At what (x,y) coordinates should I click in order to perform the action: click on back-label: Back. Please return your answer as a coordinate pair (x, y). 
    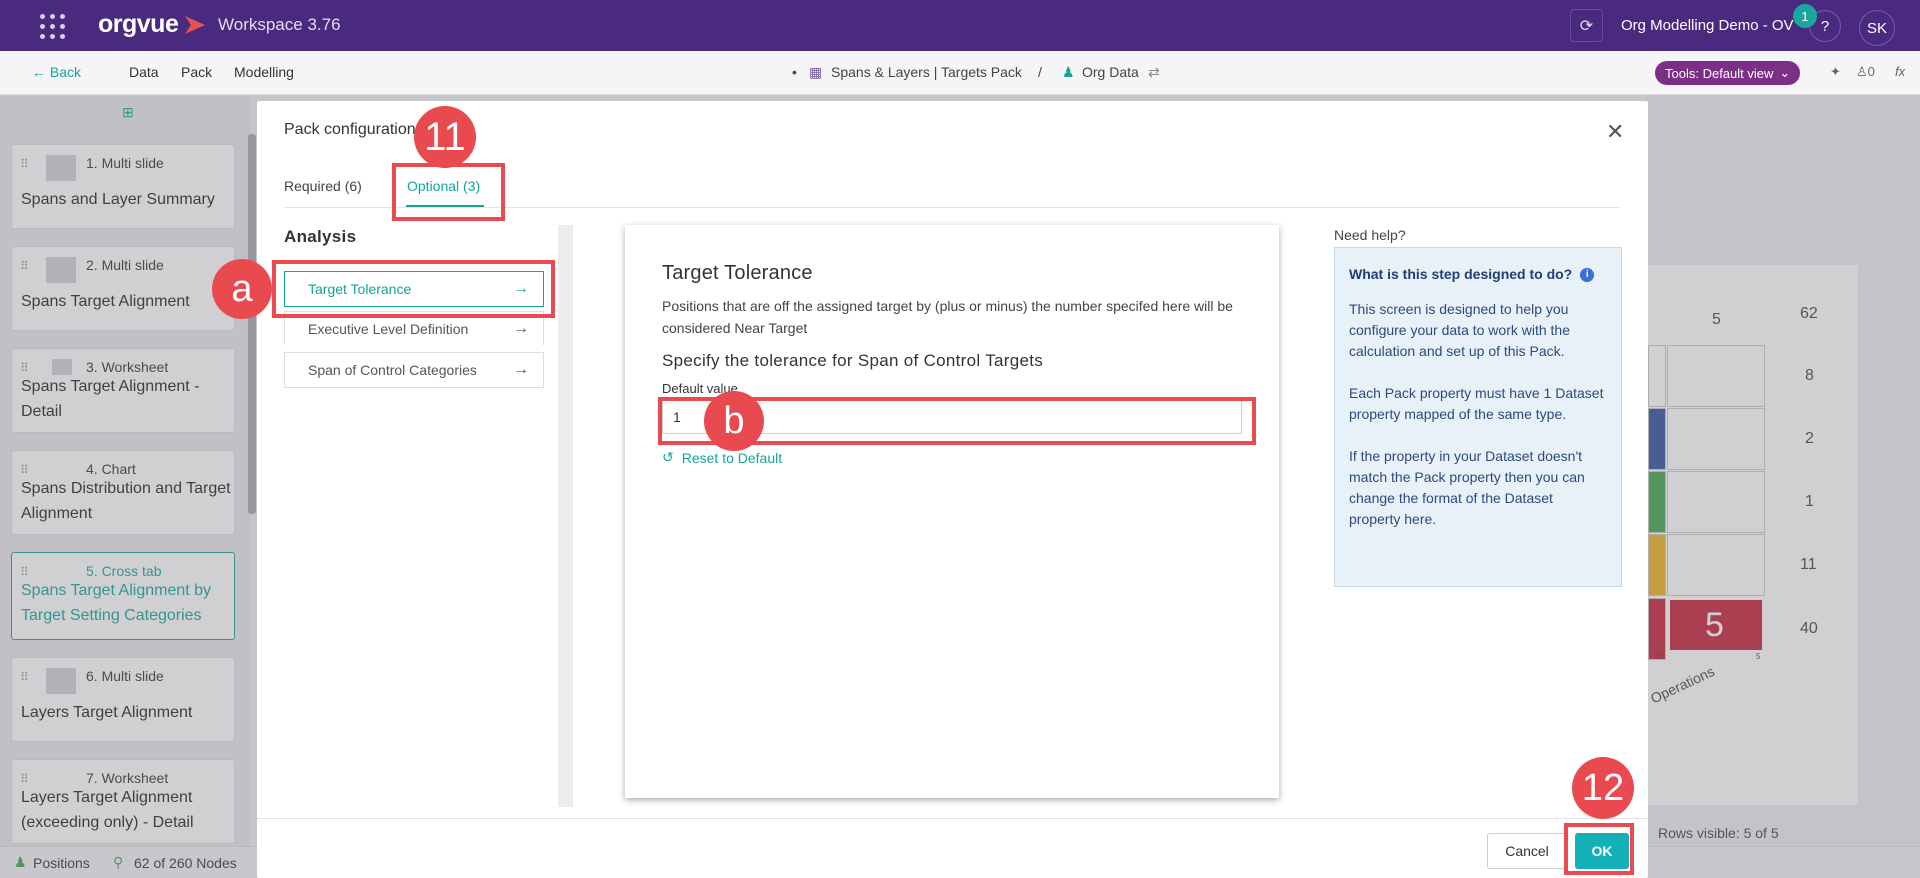
    Looking at the image, I should click on (65, 72).